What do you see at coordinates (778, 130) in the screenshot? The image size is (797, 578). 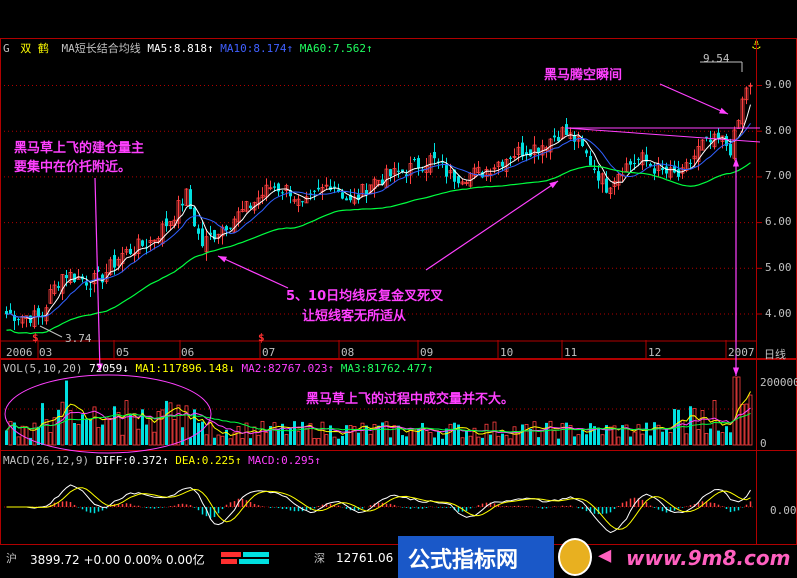 I see `price-tick: 8.00` at bounding box center [778, 130].